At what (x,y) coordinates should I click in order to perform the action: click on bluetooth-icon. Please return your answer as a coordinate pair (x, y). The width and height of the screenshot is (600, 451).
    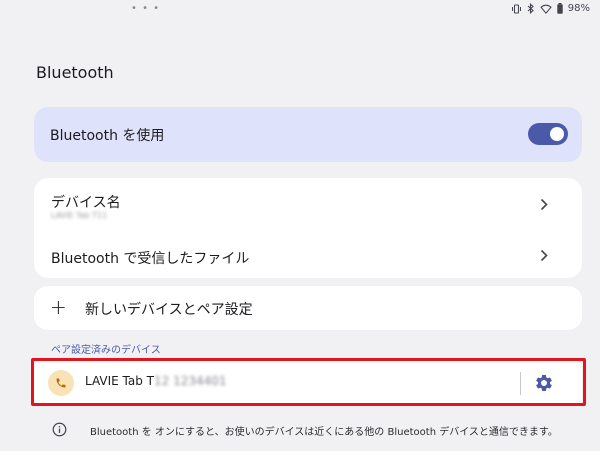
    Looking at the image, I should click on (530, 8).